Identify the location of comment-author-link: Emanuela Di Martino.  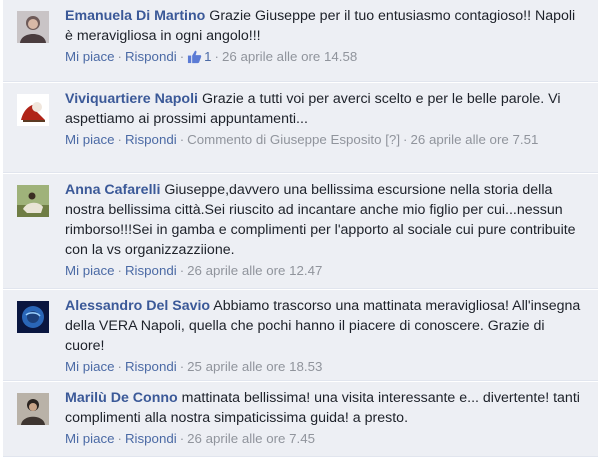
(135, 16).